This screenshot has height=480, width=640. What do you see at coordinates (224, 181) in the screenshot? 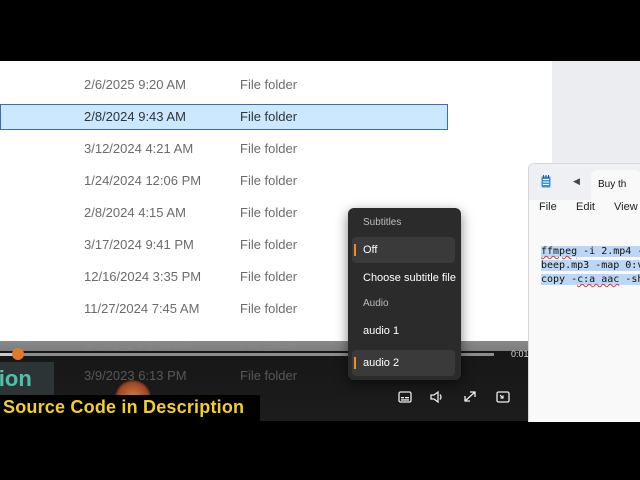
I see `file-row: 1/24/2024 12:06 PM File folder` at bounding box center [224, 181].